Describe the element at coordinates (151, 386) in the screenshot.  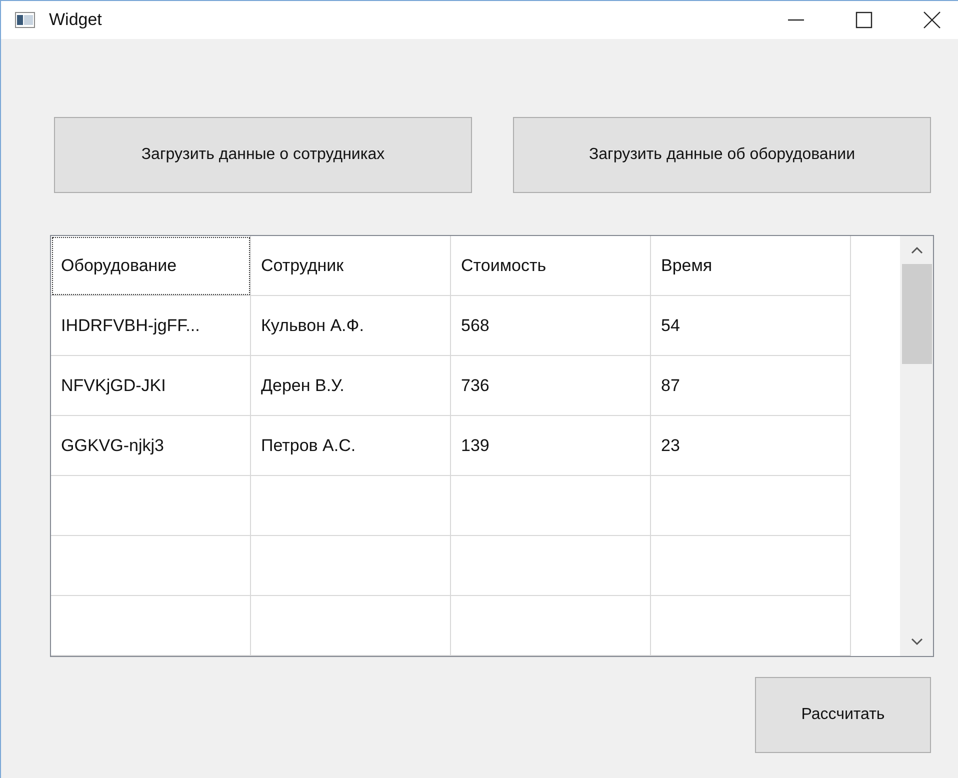
I see `table-cell: NFVKjGD-JKI` at that location.